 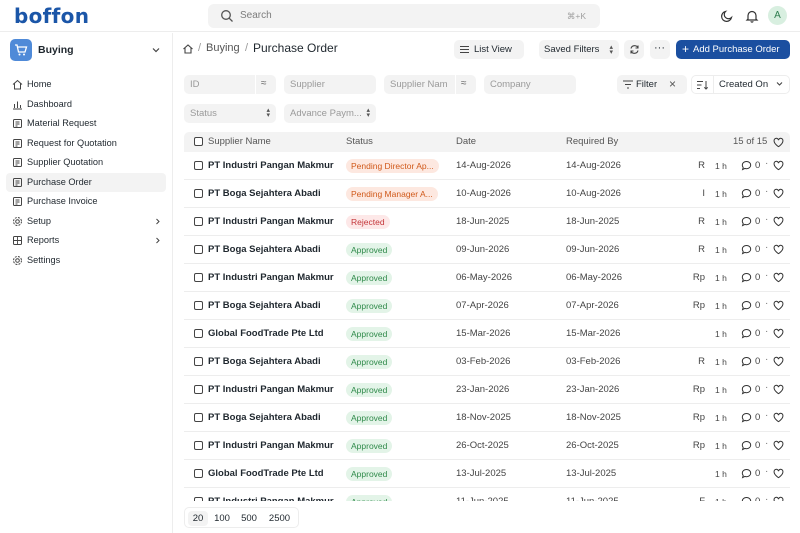 What do you see at coordinates (223, 48) in the screenshot?
I see `breadcrumb-buying: Buying` at bounding box center [223, 48].